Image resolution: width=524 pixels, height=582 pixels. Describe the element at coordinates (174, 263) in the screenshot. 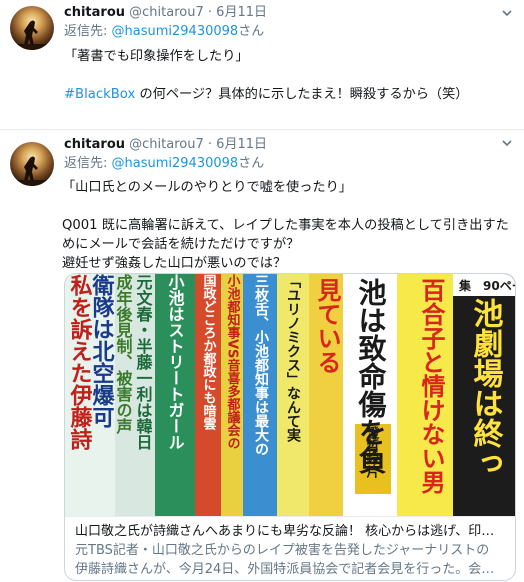

I see `tweet-text-line: 避妊せず強姦した山口が悪いのでは？` at that location.